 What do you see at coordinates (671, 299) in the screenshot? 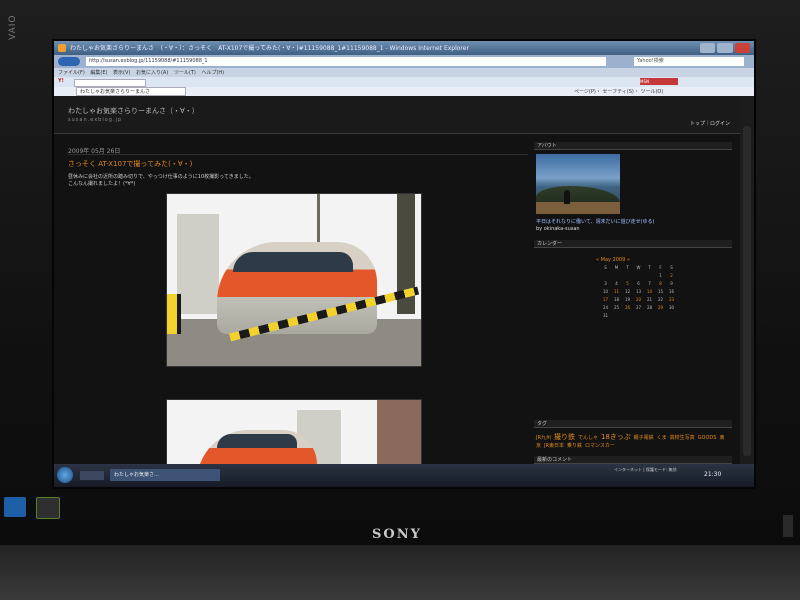
I see `calendar-day: 23` at bounding box center [671, 299].